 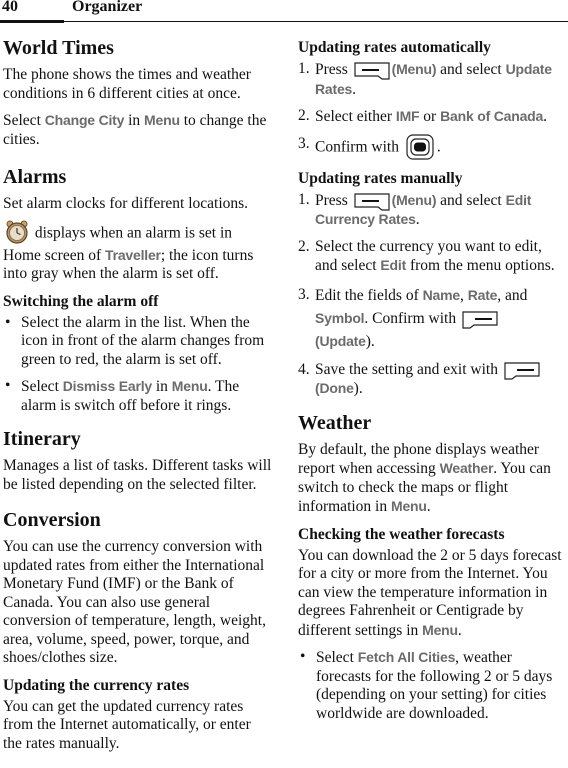 What do you see at coordinates (512, 295) in the screenshot?
I see `text: , and` at bounding box center [512, 295].